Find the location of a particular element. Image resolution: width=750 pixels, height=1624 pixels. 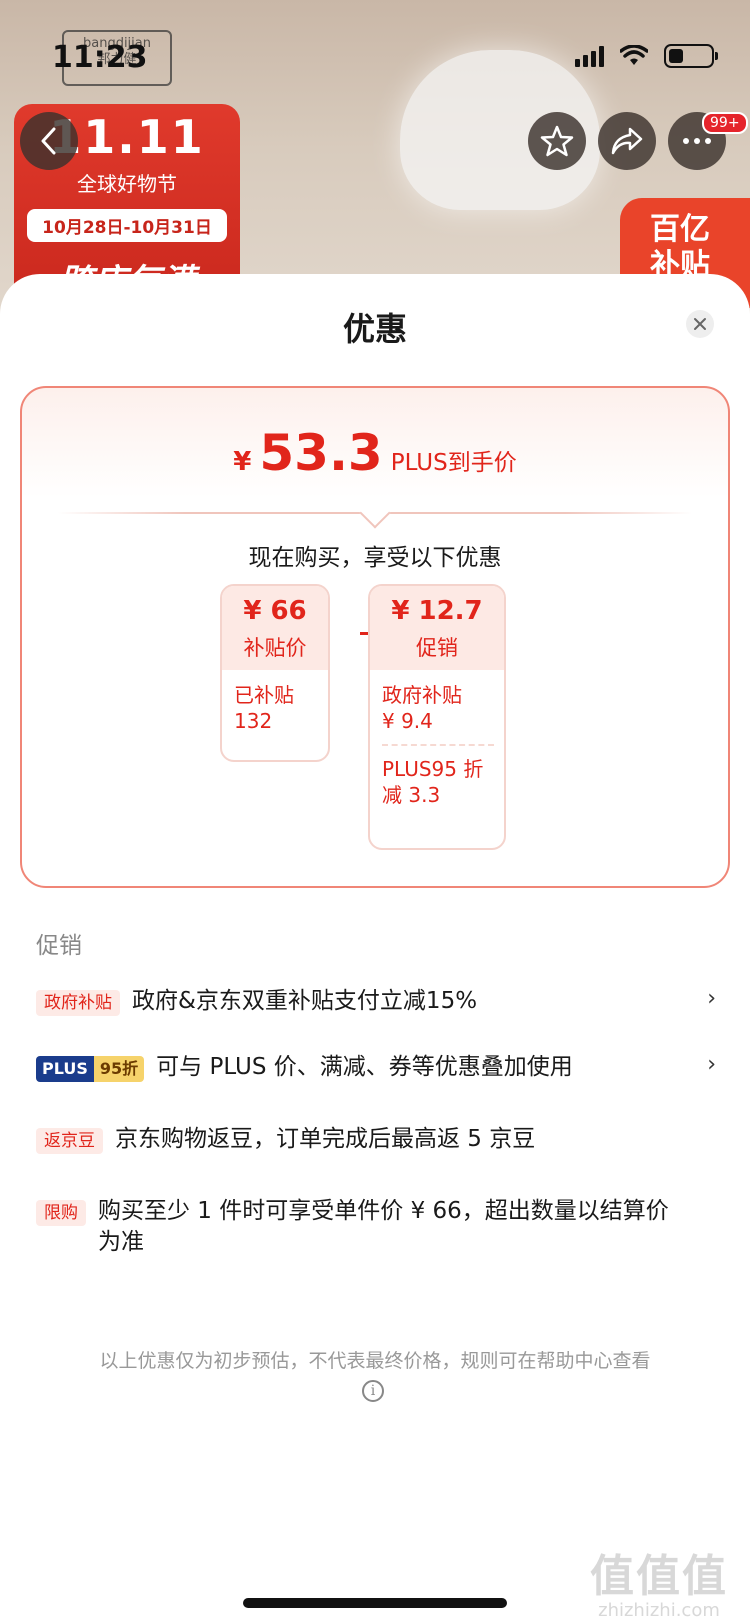

promotion-text: 购买至少 1 件时可享受单件价 ¥ 66，超出数量以结算价为准 is located at coordinates (383, 1226).